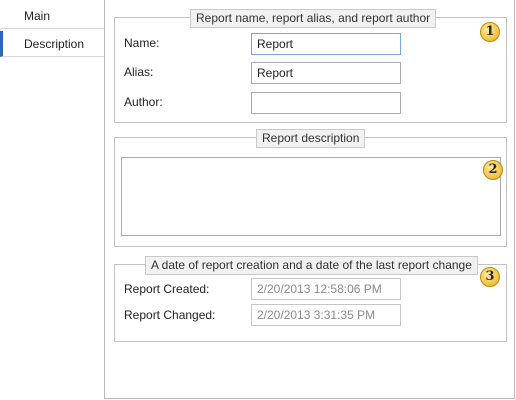  I want to click on author-label: Author:, so click(143, 102).